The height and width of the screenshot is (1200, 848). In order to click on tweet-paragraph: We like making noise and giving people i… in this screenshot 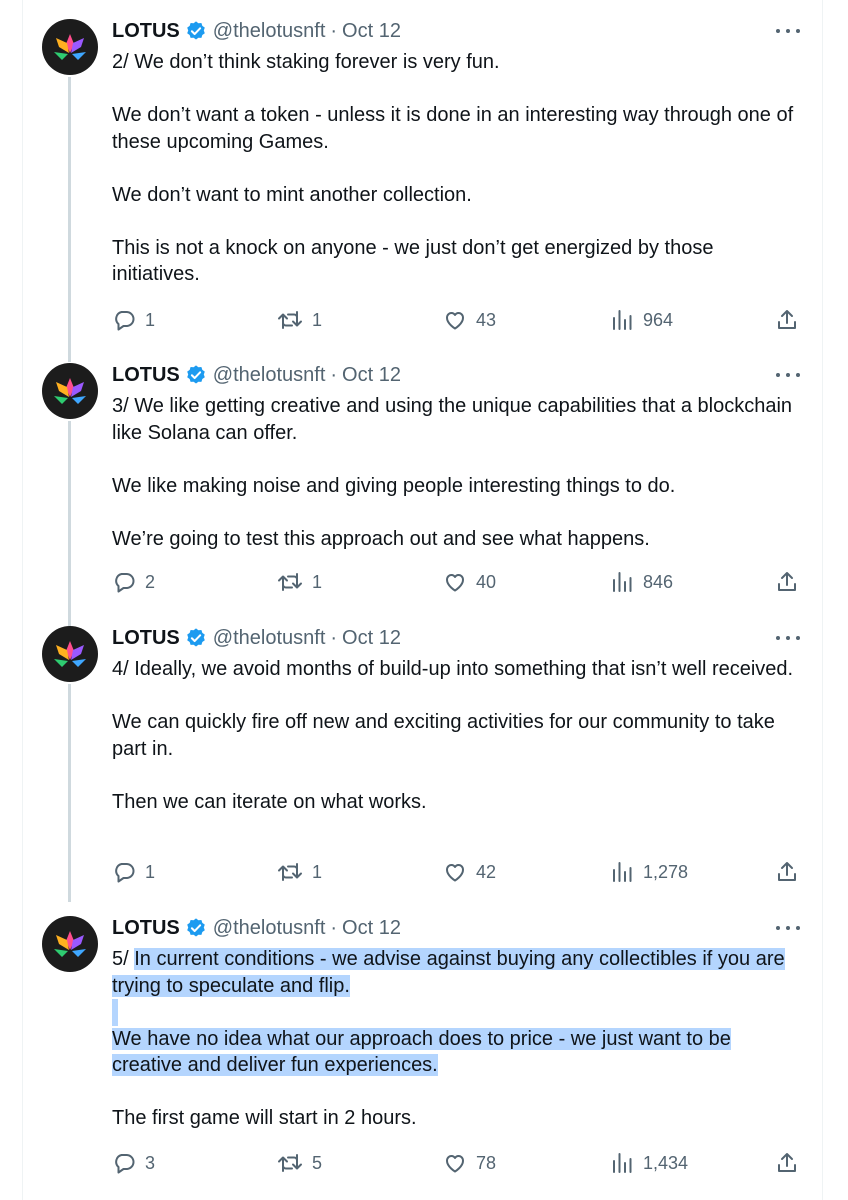, I will do `click(394, 485)`.